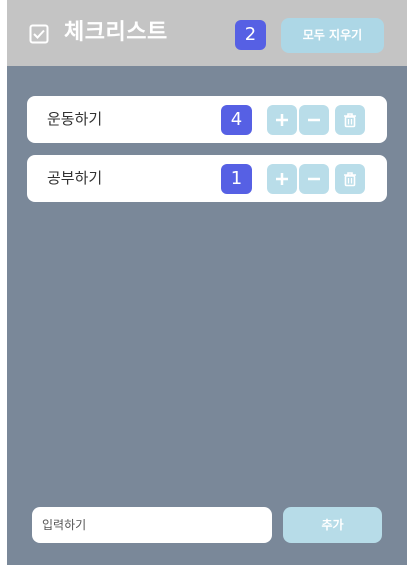 This screenshot has width=411, height=565. I want to click on checkbox-checked-icon, so click(39, 34).